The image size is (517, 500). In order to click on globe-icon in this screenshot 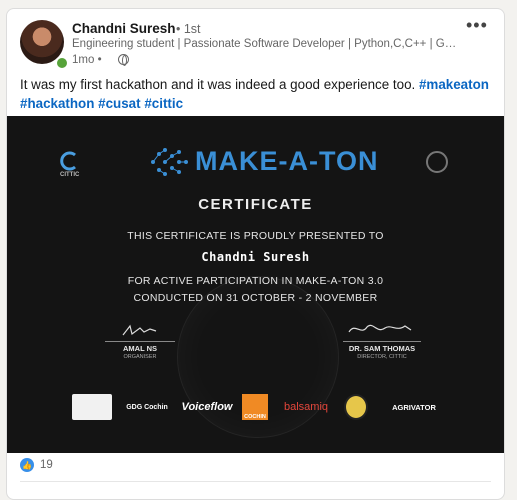, I will do `click(123, 60)`.